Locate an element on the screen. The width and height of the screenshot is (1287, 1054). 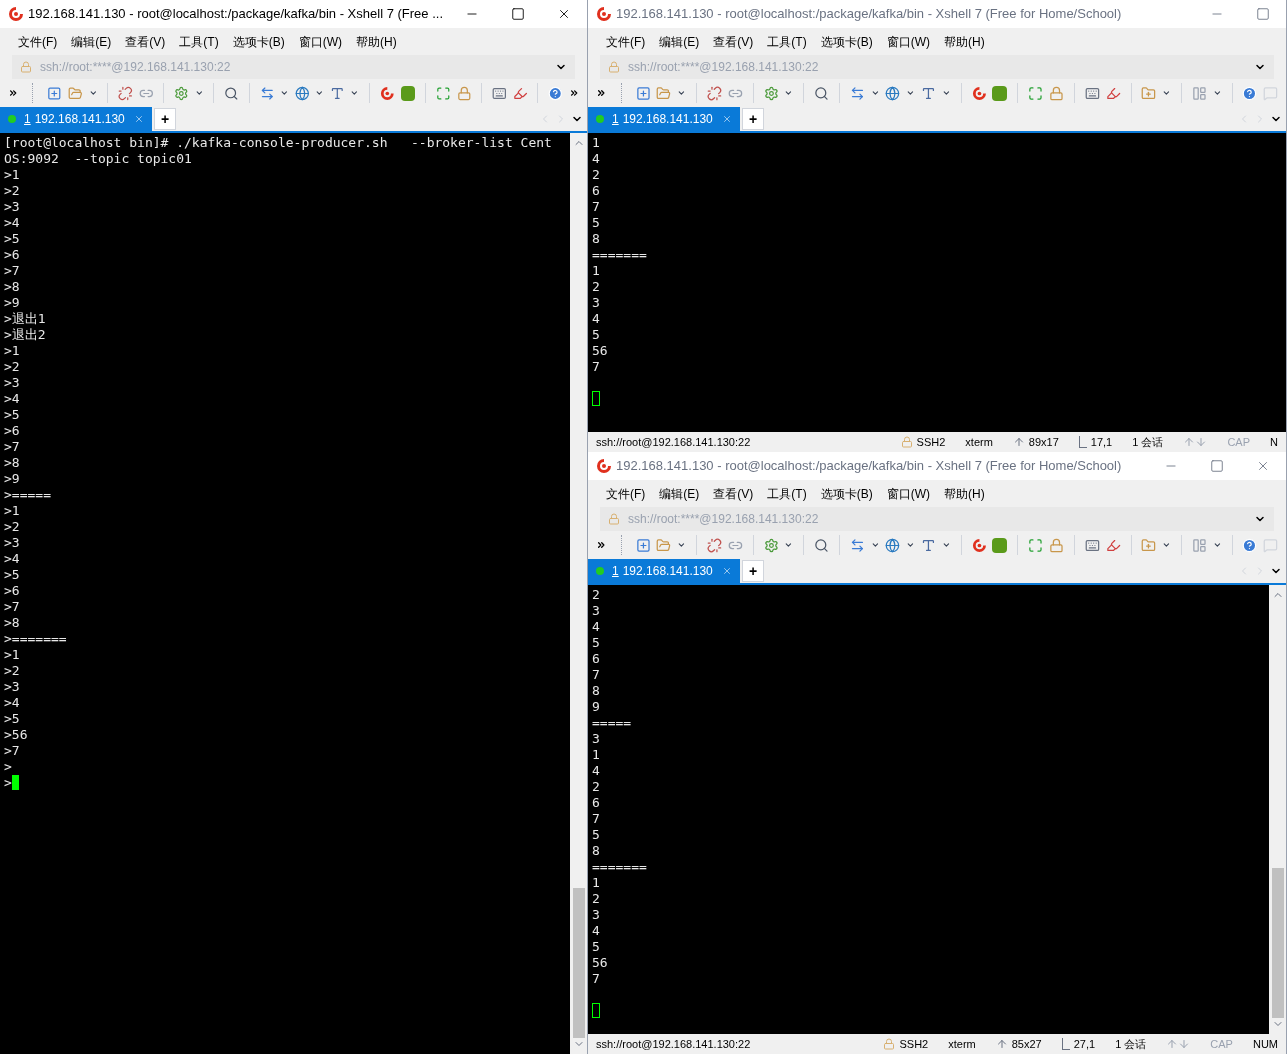
shell-logo-icon is located at coordinates (979, 93).